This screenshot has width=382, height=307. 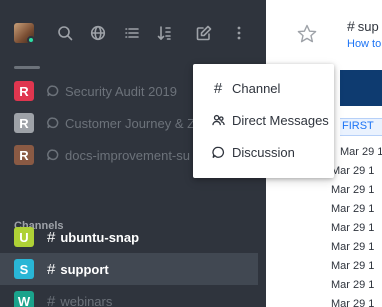 I want to click on create-channel-item: # Channel, so click(x=263, y=88).